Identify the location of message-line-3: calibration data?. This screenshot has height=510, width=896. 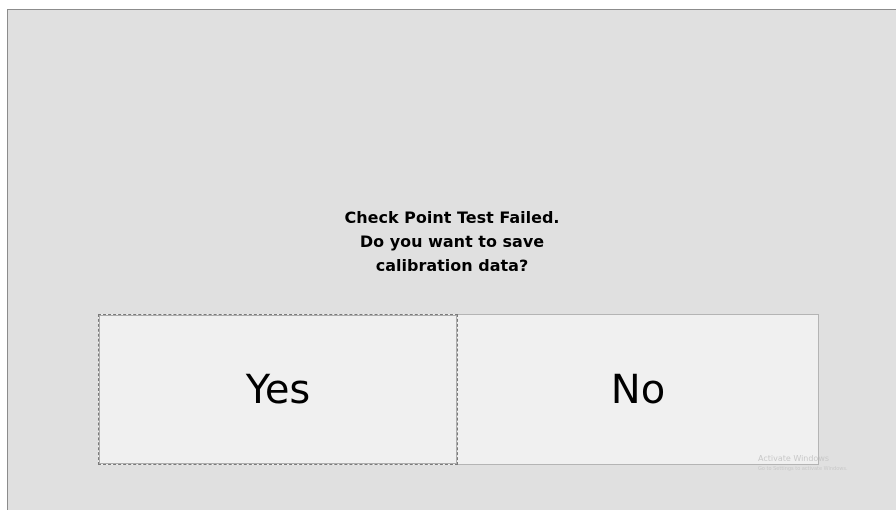
(452, 265).